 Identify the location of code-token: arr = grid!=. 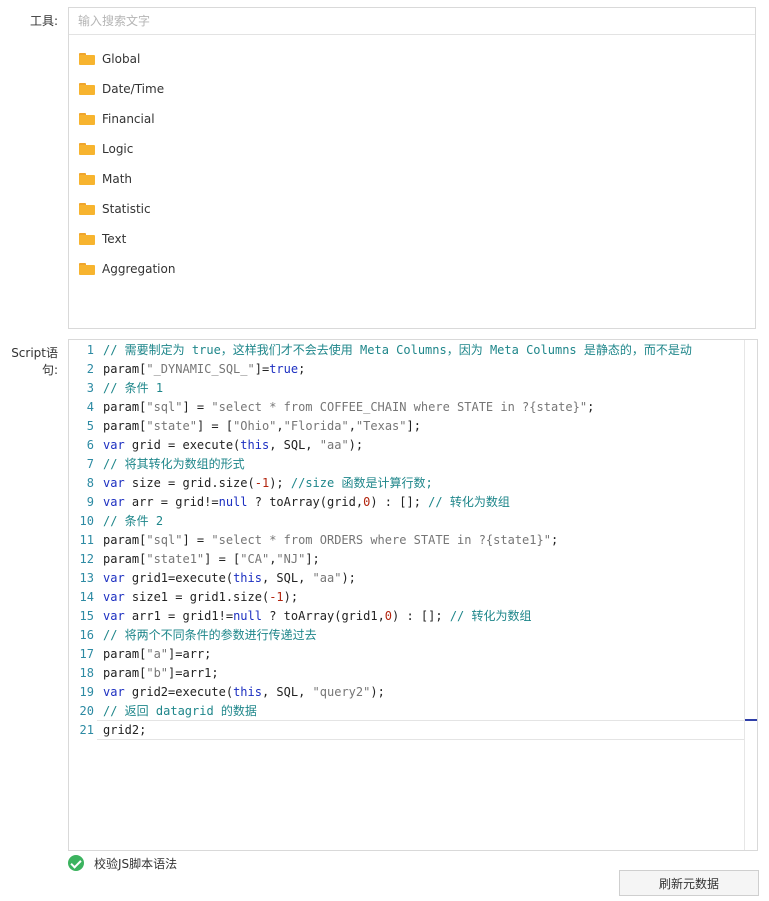
(171, 502).